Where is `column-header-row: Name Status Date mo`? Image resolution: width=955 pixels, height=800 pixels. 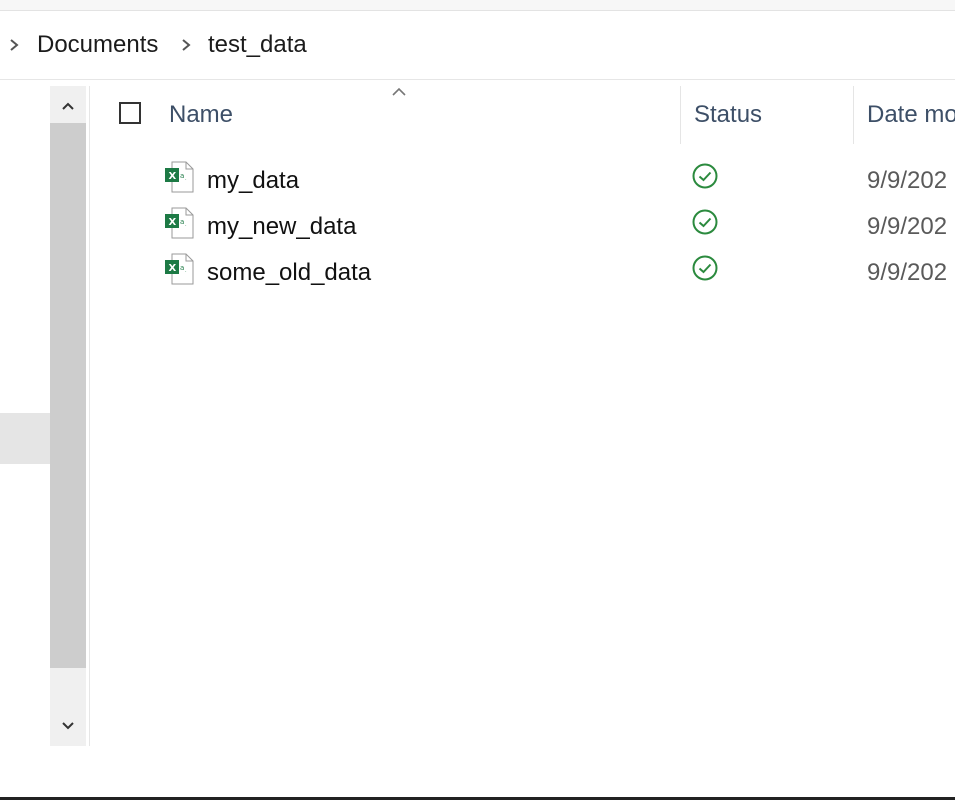
column-header-row: Name Status Date mo is located at coordinates (523, 117).